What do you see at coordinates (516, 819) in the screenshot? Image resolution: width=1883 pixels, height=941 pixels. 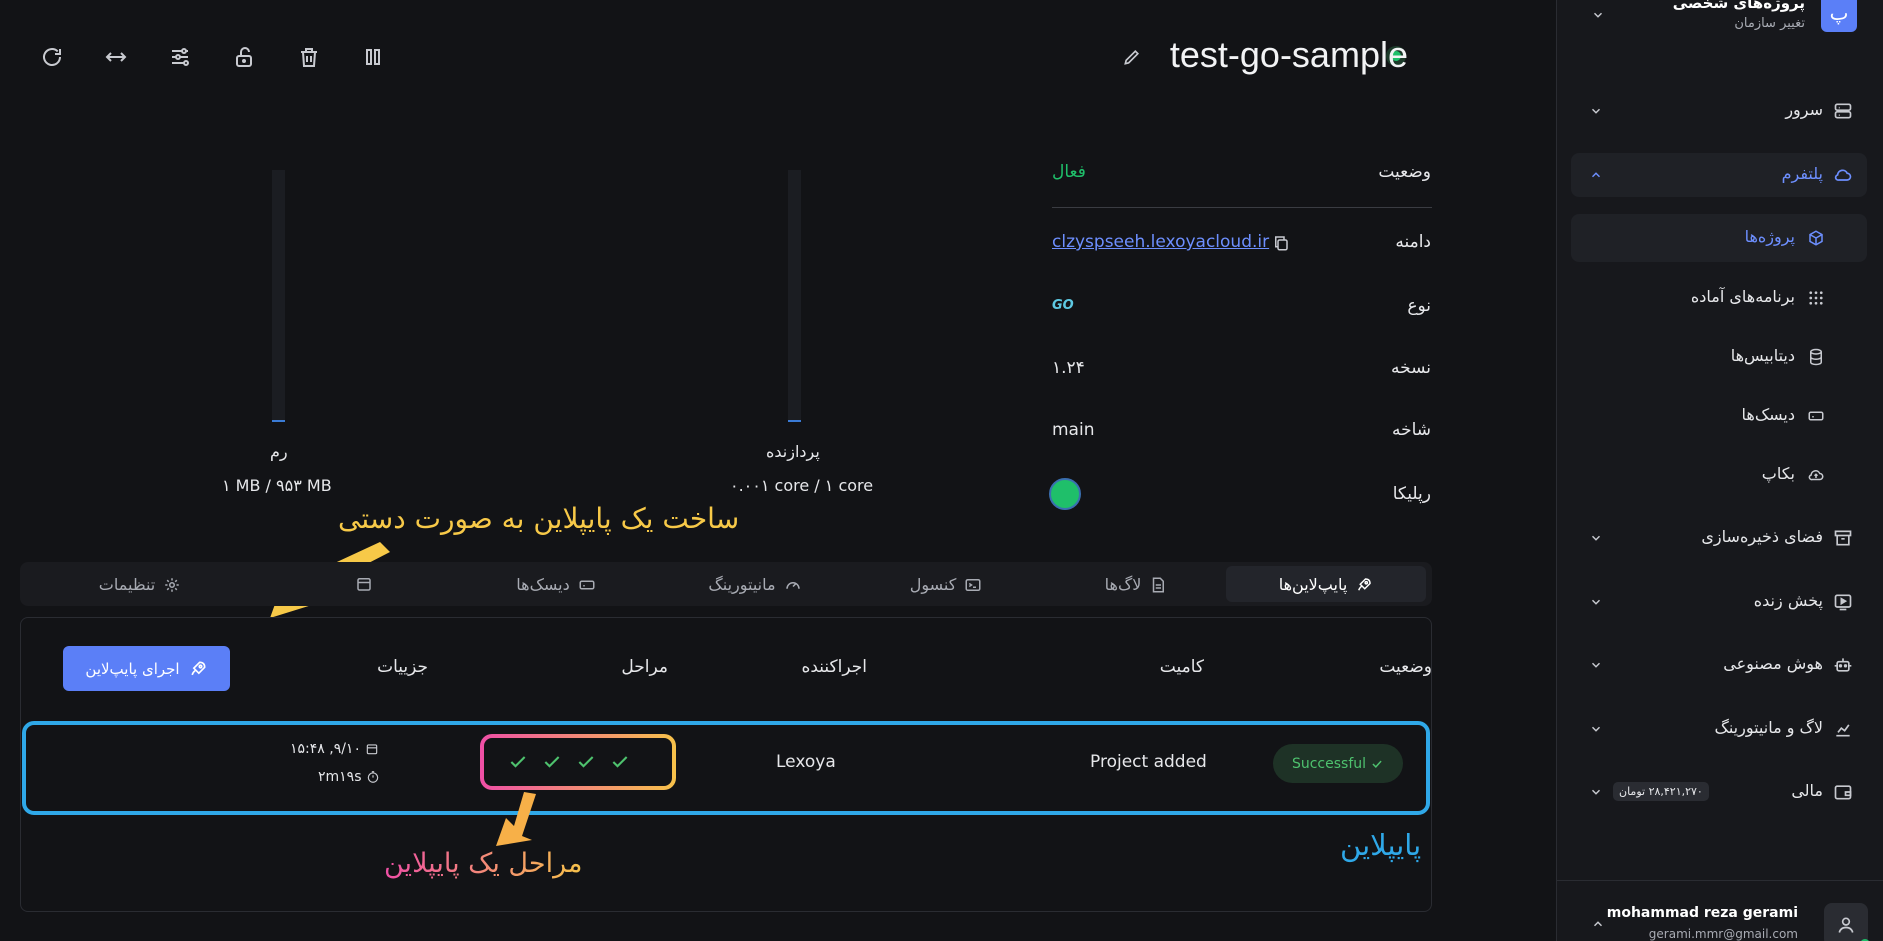 I see `orange-arrow-icon` at bounding box center [516, 819].